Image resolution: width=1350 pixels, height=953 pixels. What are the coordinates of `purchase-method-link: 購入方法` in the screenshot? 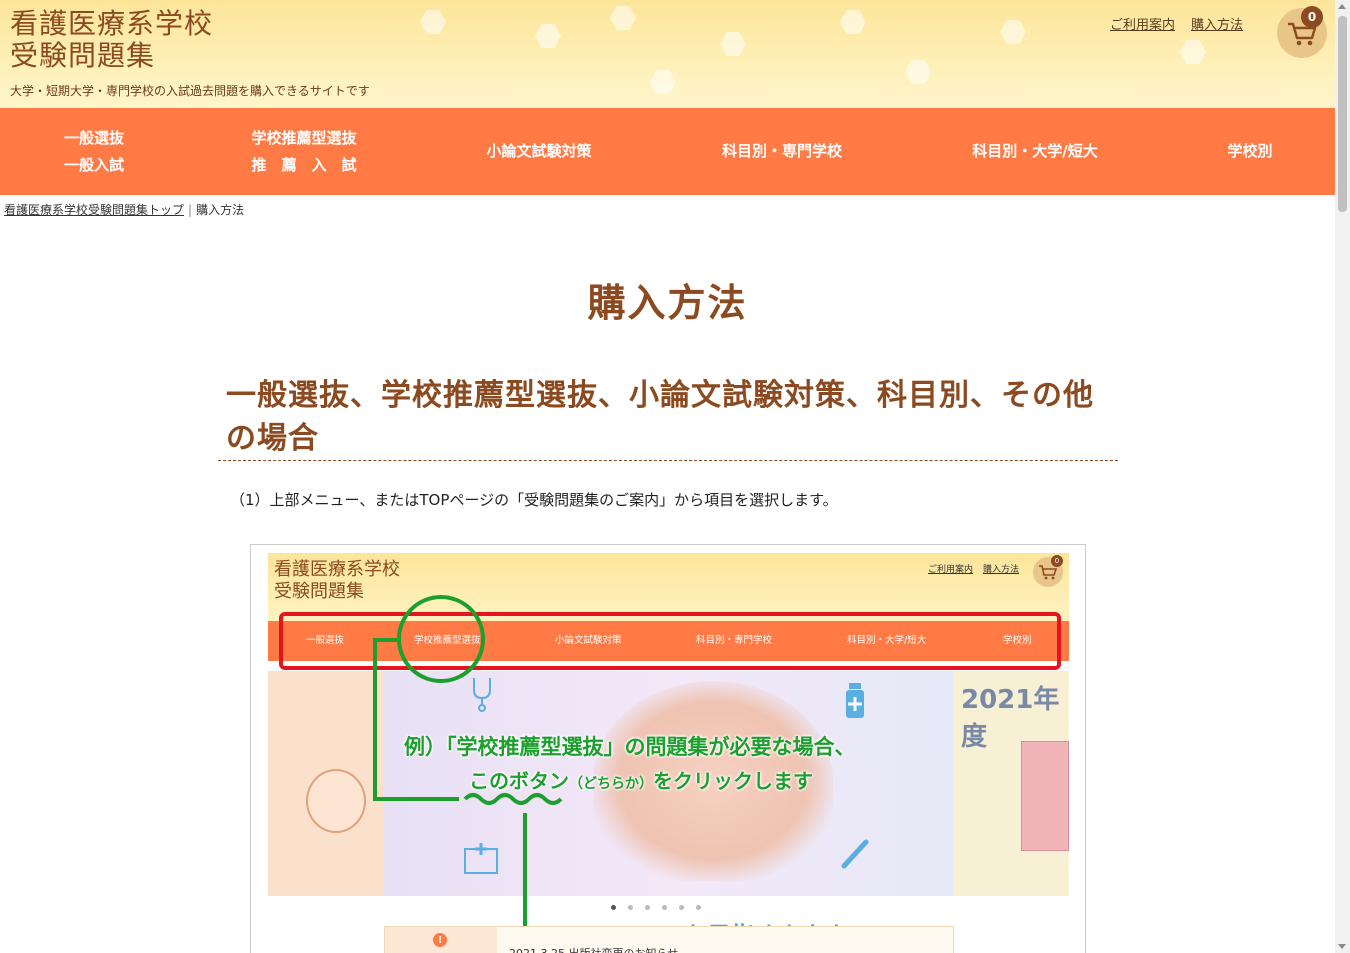 It's located at (1217, 23).